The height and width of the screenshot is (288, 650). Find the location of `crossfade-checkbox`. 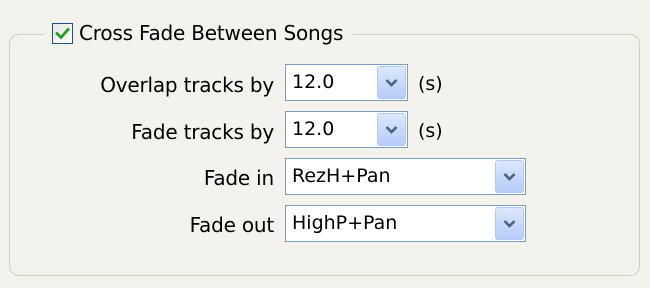

crossfade-checkbox is located at coordinates (62, 33).